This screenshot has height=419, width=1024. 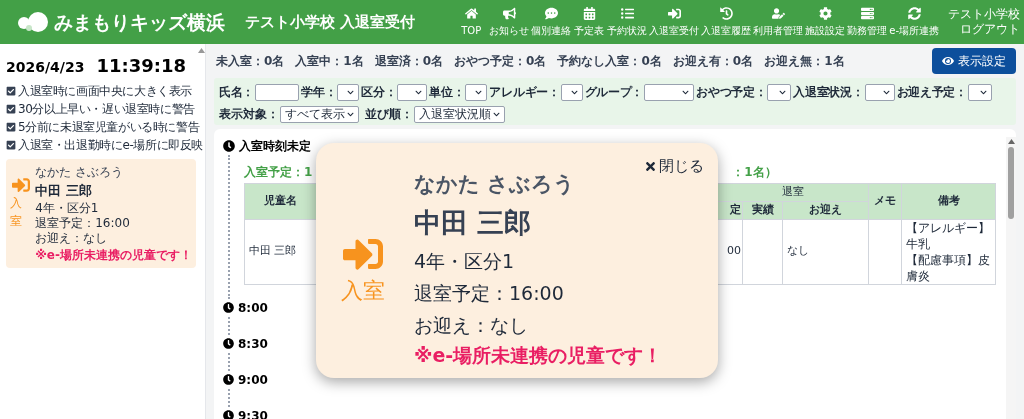 What do you see at coordinates (459, 114) in the screenshot?
I see `filter-select: 入退室状況順` at bounding box center [459, 114].